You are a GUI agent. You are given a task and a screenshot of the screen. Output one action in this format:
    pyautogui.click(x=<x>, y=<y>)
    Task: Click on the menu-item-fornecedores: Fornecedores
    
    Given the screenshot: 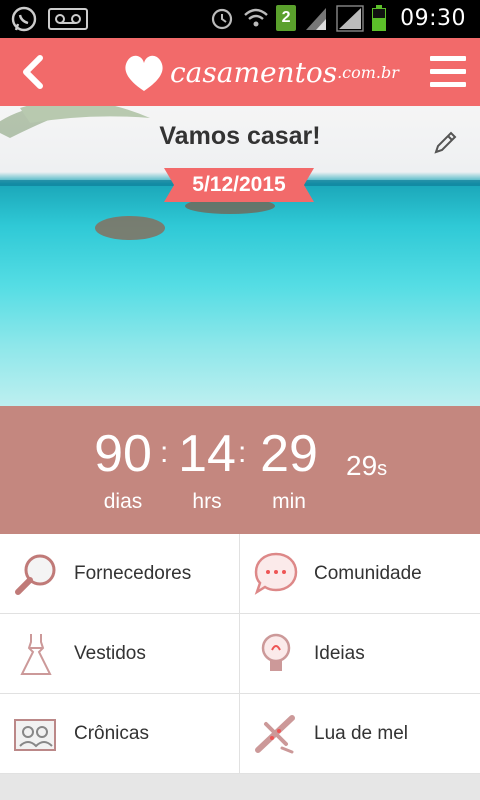 What is the action you would take?
    pyautogui.click(x=120, y=574)
    